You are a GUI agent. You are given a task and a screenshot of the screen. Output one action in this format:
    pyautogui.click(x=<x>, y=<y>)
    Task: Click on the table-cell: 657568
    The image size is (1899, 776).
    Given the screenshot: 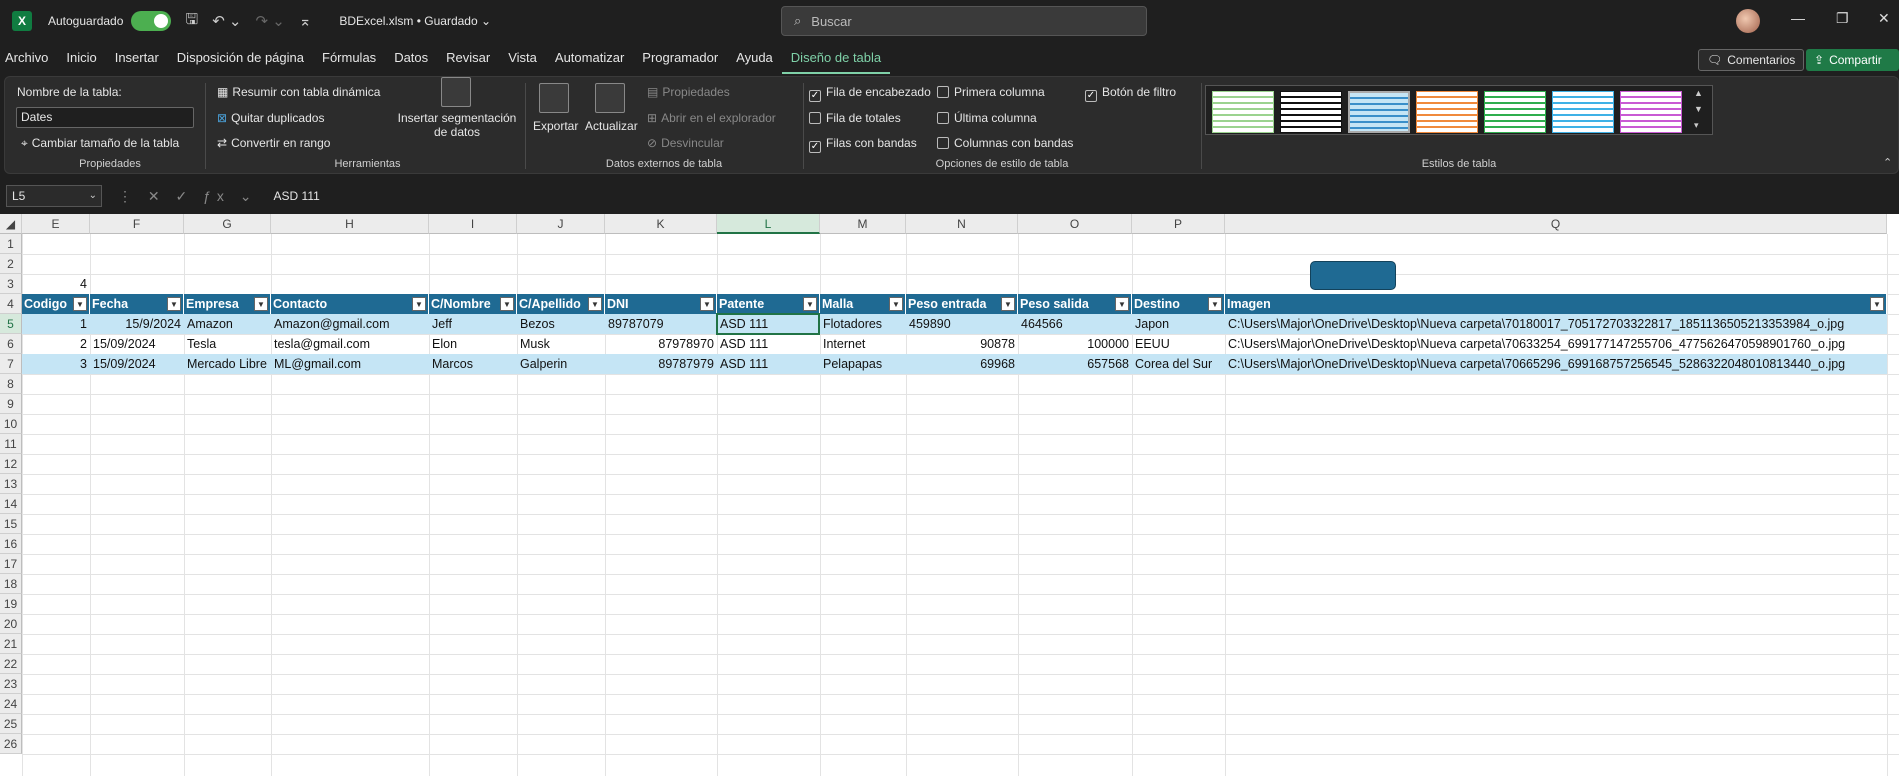 What is the action you would take?
    pyautogui.click(x=1075, y=364)
    